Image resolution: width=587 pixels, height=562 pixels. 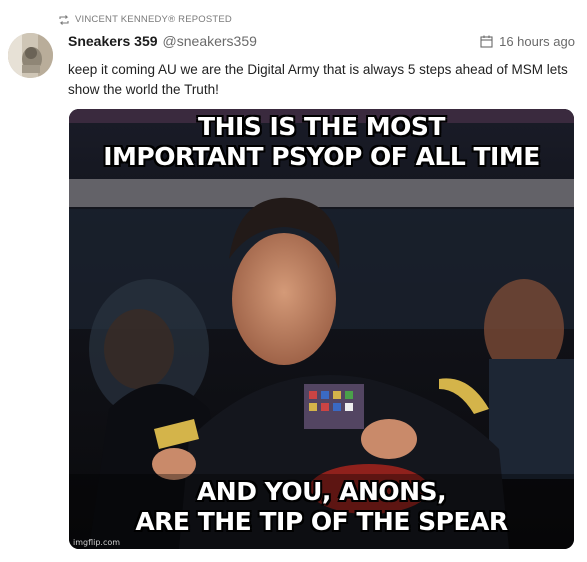 I want to click on meme-bottom-line-2: ARE THE TIP OF THE SPEAR, so click(x=321, y=521).